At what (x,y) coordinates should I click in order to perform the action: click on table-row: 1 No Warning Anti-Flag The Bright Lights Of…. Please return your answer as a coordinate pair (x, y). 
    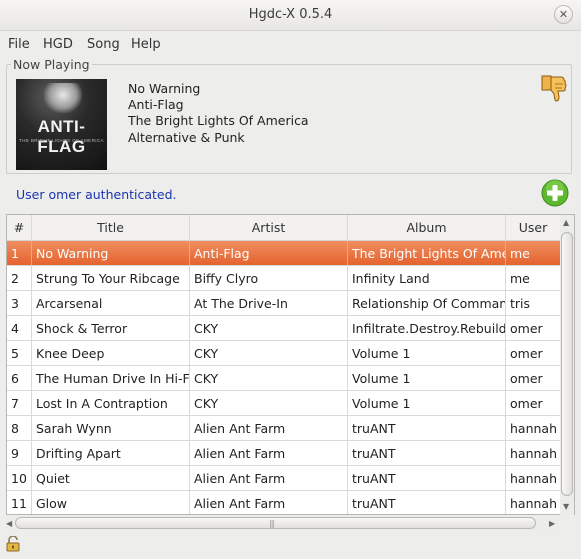
    Looking at the image, I should click on (283, 253).